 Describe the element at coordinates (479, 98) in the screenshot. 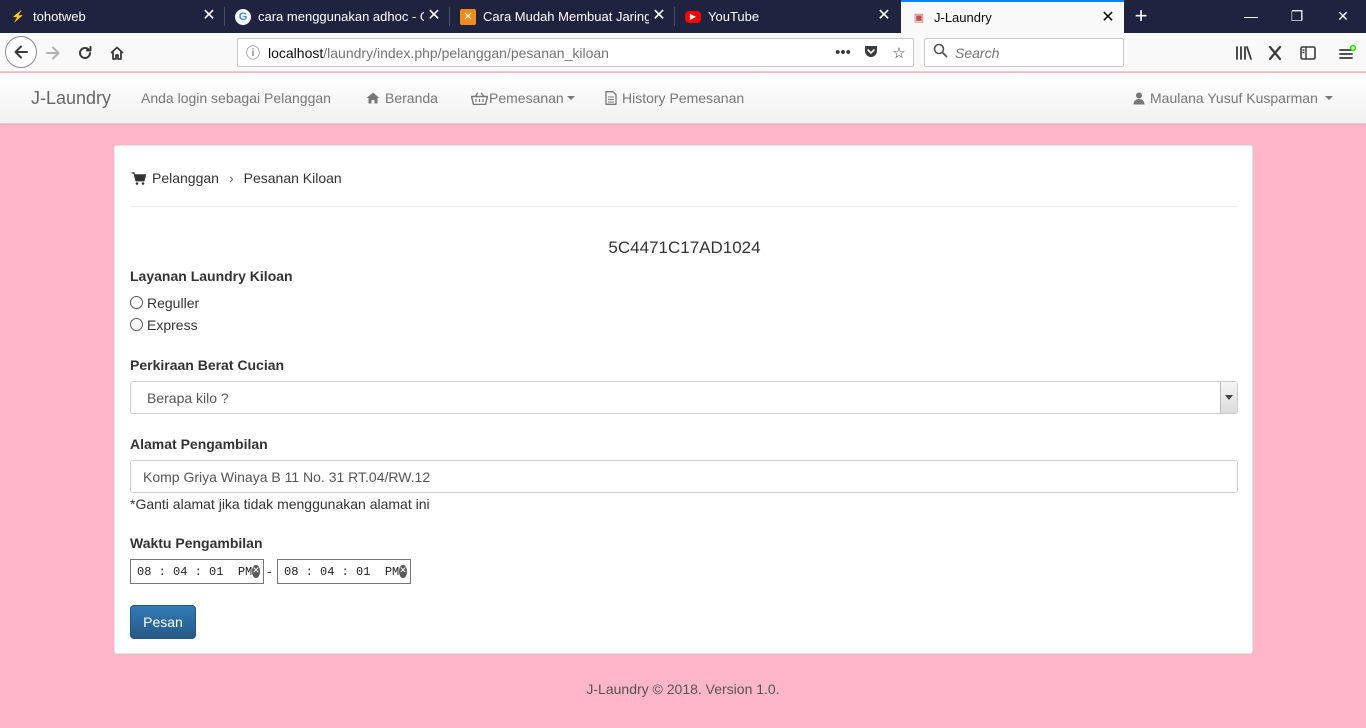

I see `basket-icon` at that location.